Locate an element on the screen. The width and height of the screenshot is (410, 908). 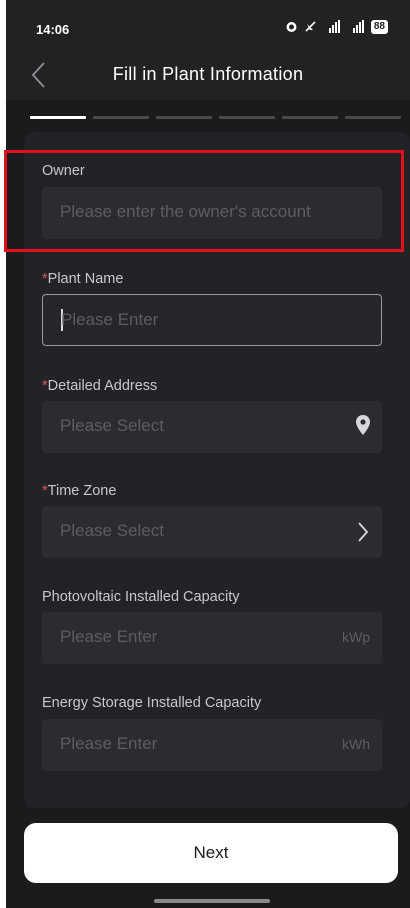
step-progress is located at coordinates (208, 116).